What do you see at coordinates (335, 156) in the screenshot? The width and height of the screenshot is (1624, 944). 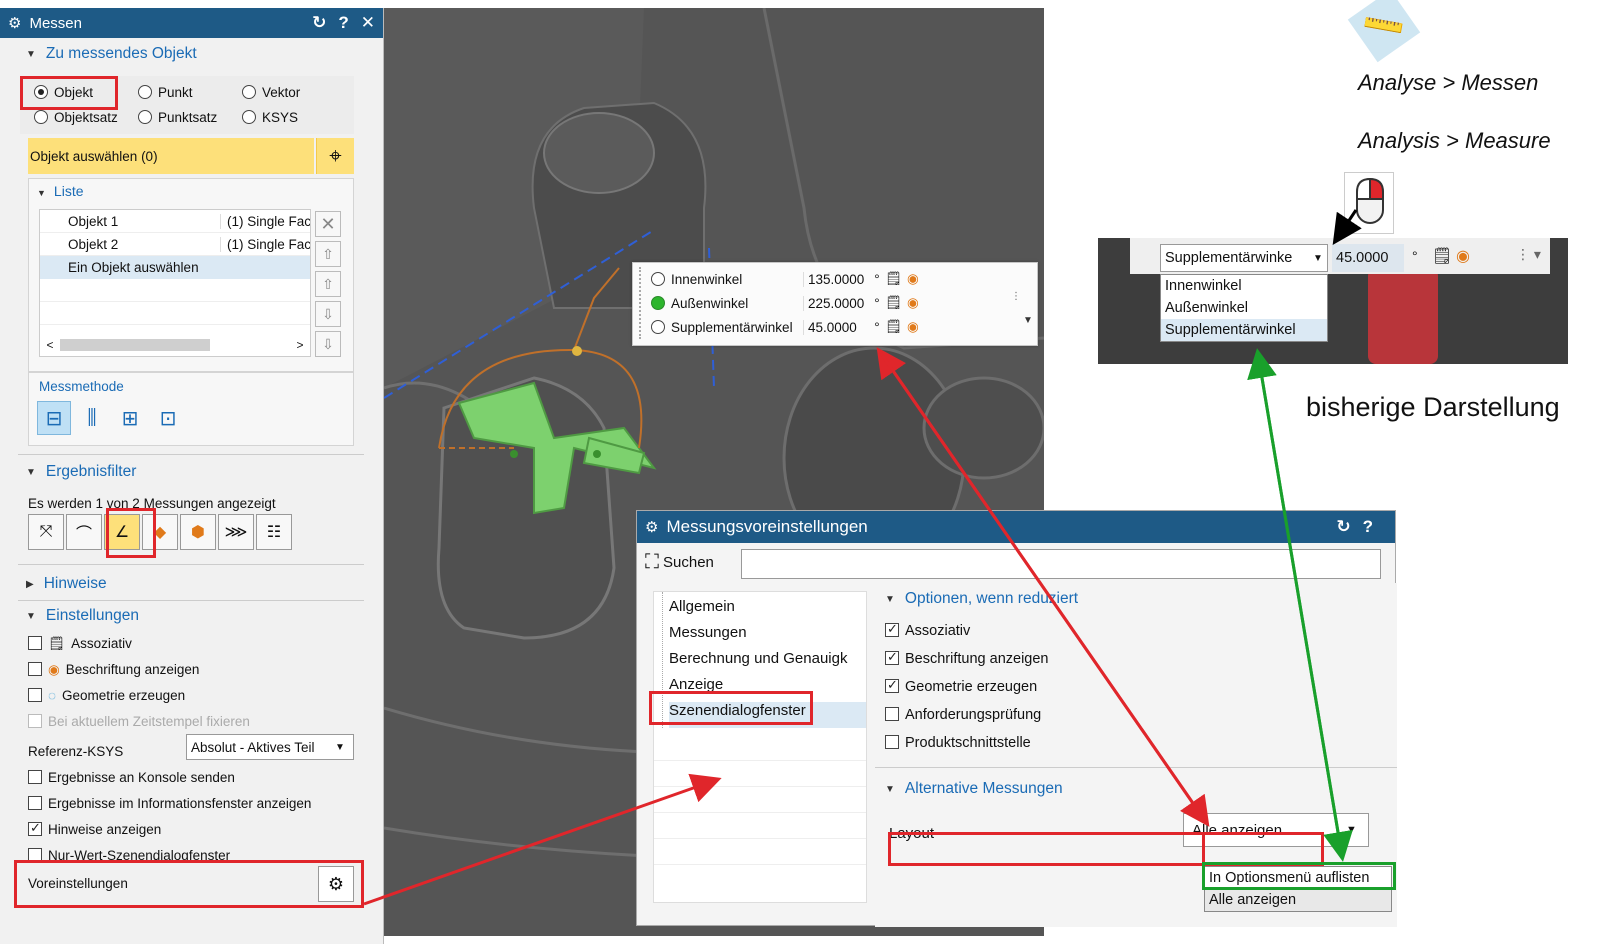 I see `crosshair-icon: ⌖` at bounding box center [335, 156].